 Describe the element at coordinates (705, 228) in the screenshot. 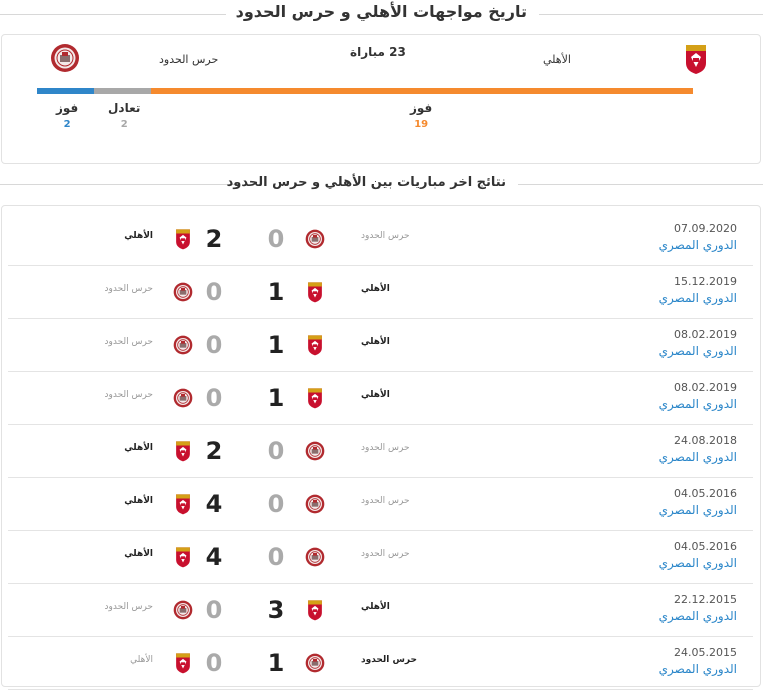

I see `match-date: 07.09.2020` at that location.